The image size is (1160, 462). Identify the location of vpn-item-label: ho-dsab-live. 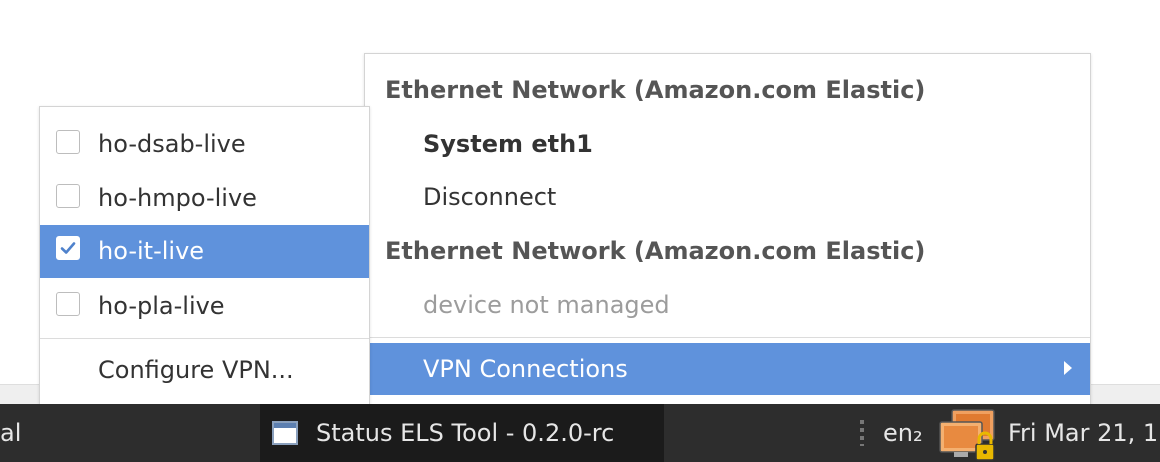
(172, 144).